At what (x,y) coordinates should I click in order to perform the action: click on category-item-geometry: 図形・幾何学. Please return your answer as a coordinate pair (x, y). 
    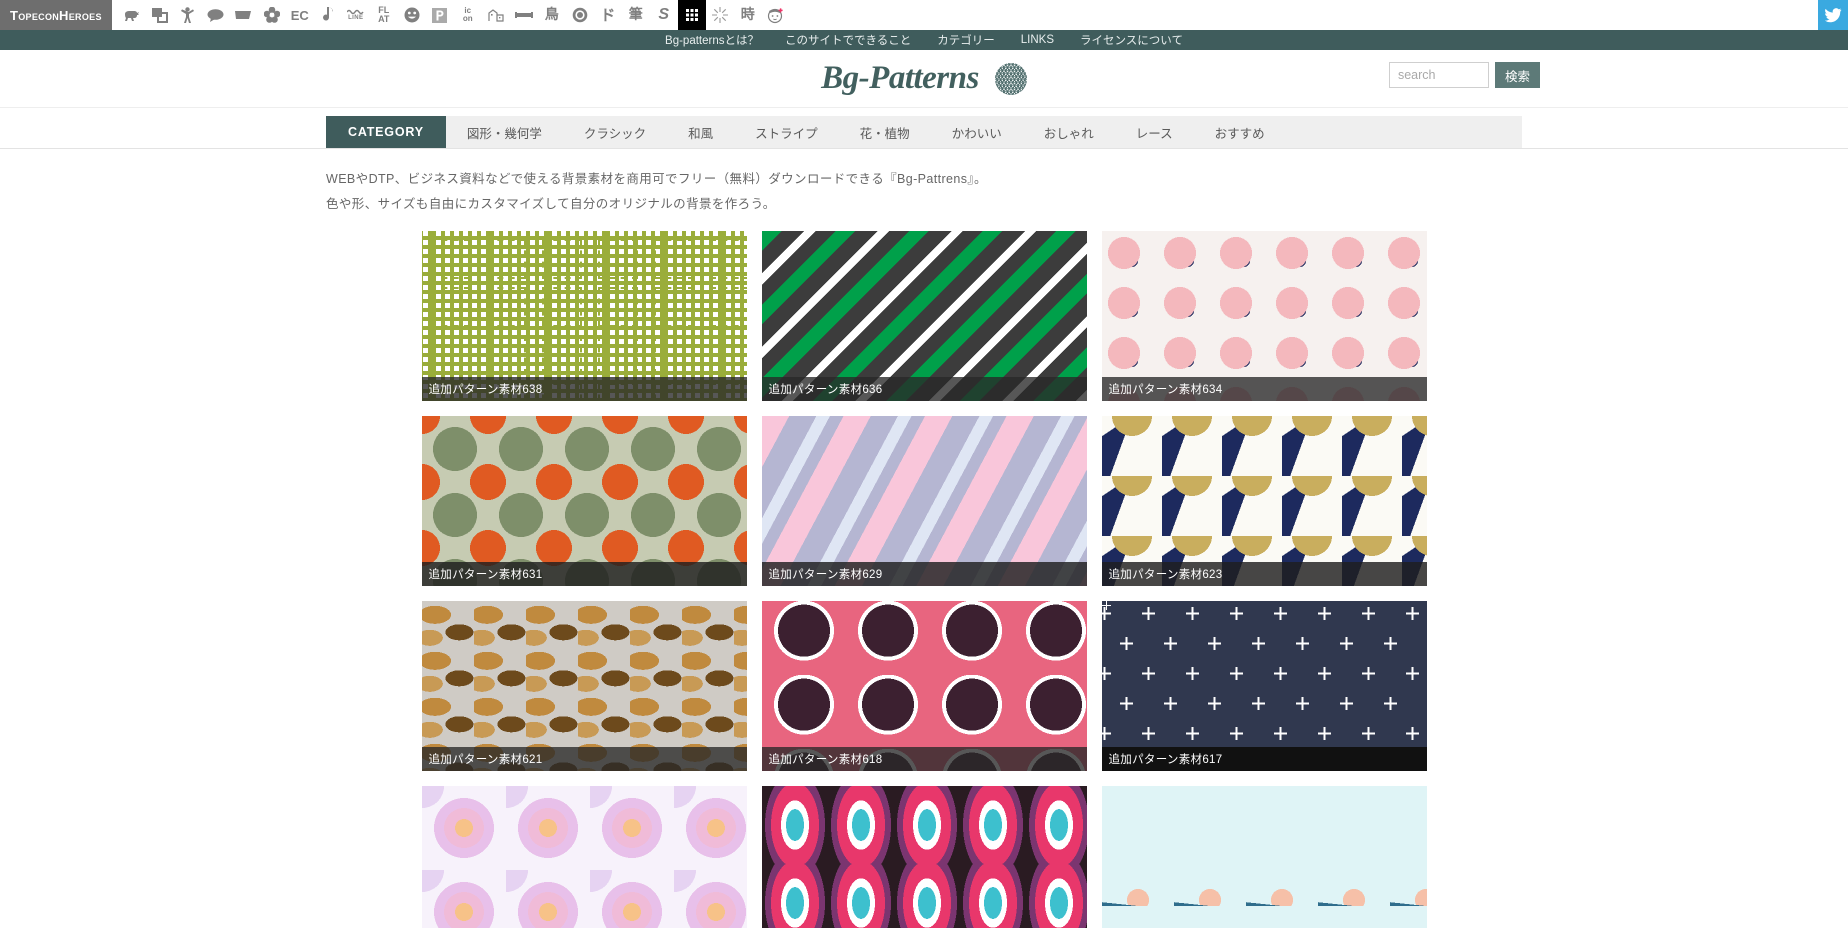
    Looking at the image, I should click on (504, 132).